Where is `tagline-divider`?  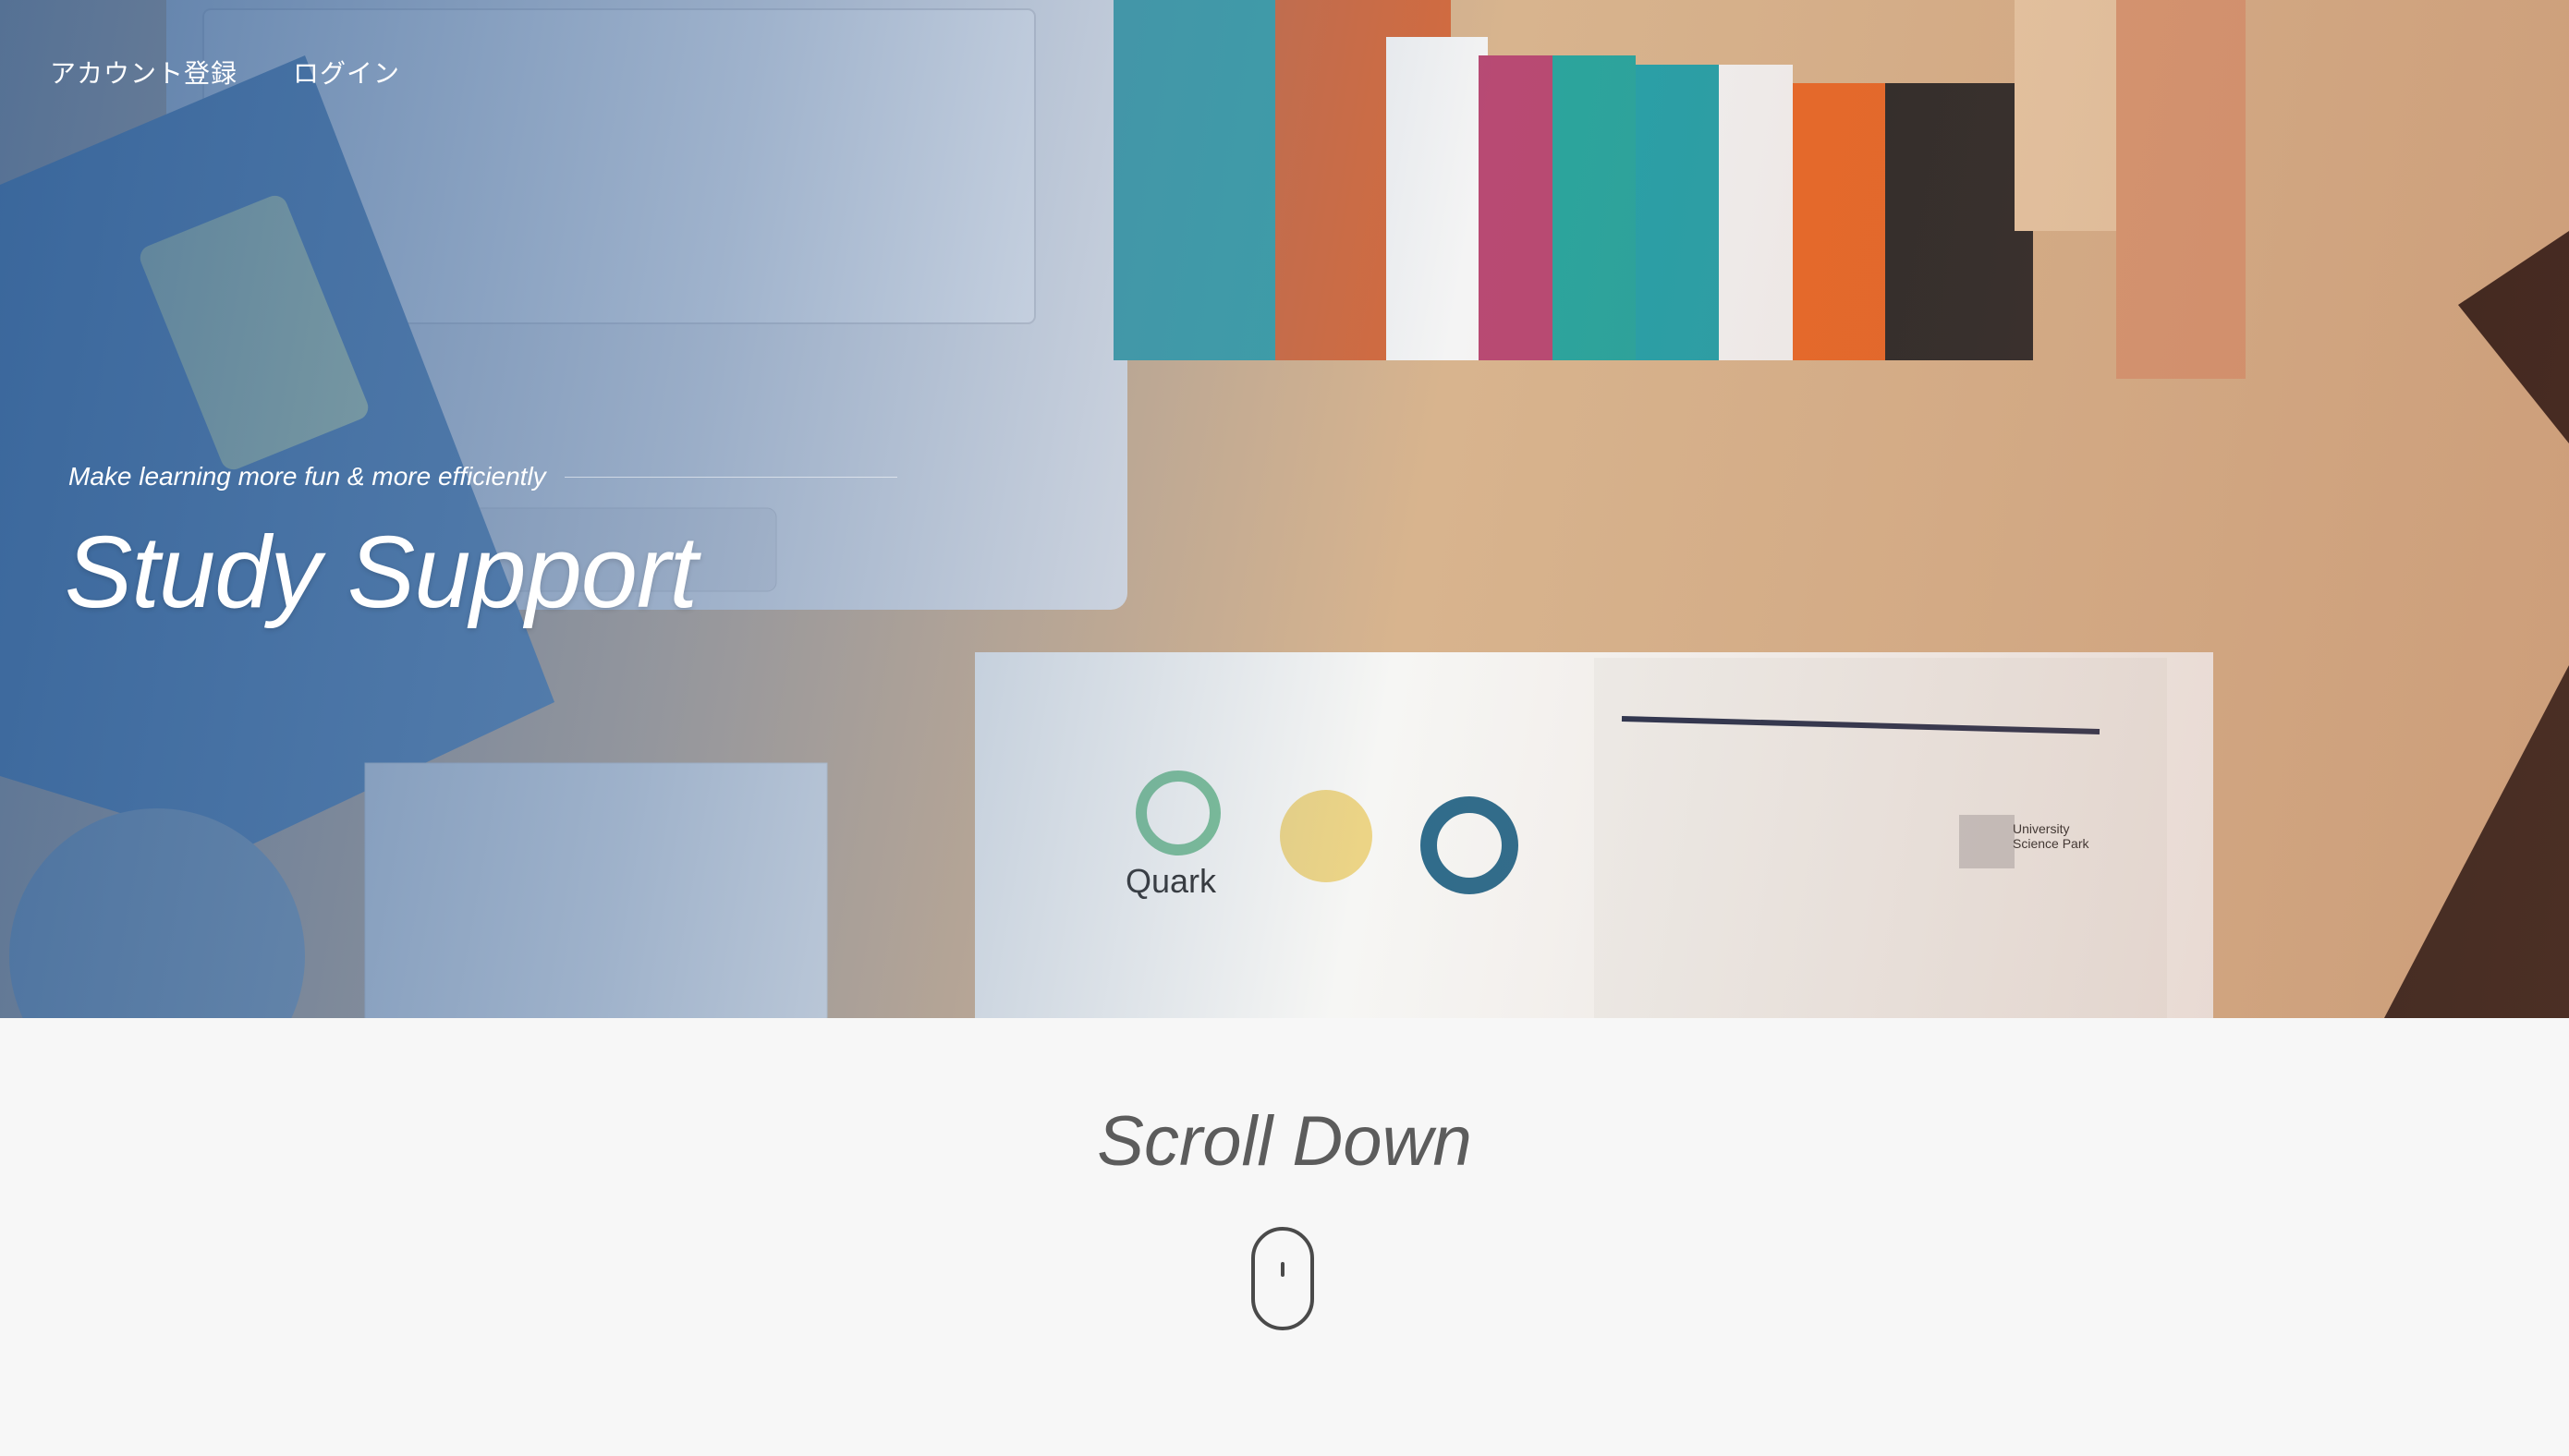
tagline-divider is located at coordinates (730, 477).